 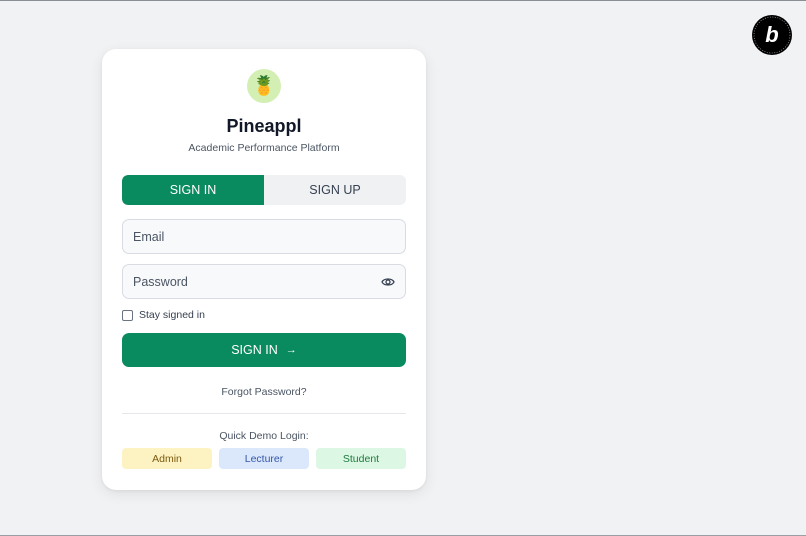 What do you see at coordinates (388, 282) in the screenshot?
I see `eye-icon` at bounding box center [388, 282].